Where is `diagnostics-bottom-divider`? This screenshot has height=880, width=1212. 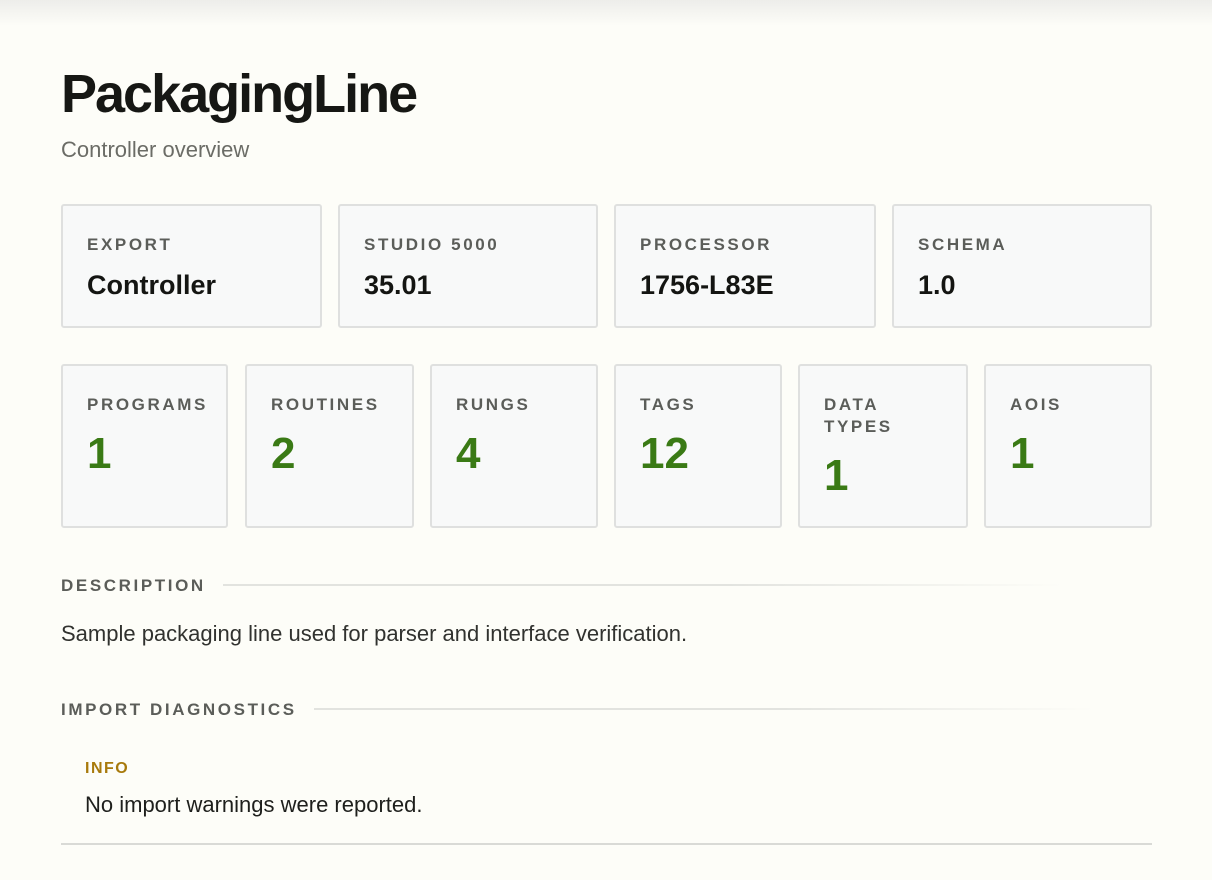 diagnostics-bottom-divider is located at coordinates (606, 844).